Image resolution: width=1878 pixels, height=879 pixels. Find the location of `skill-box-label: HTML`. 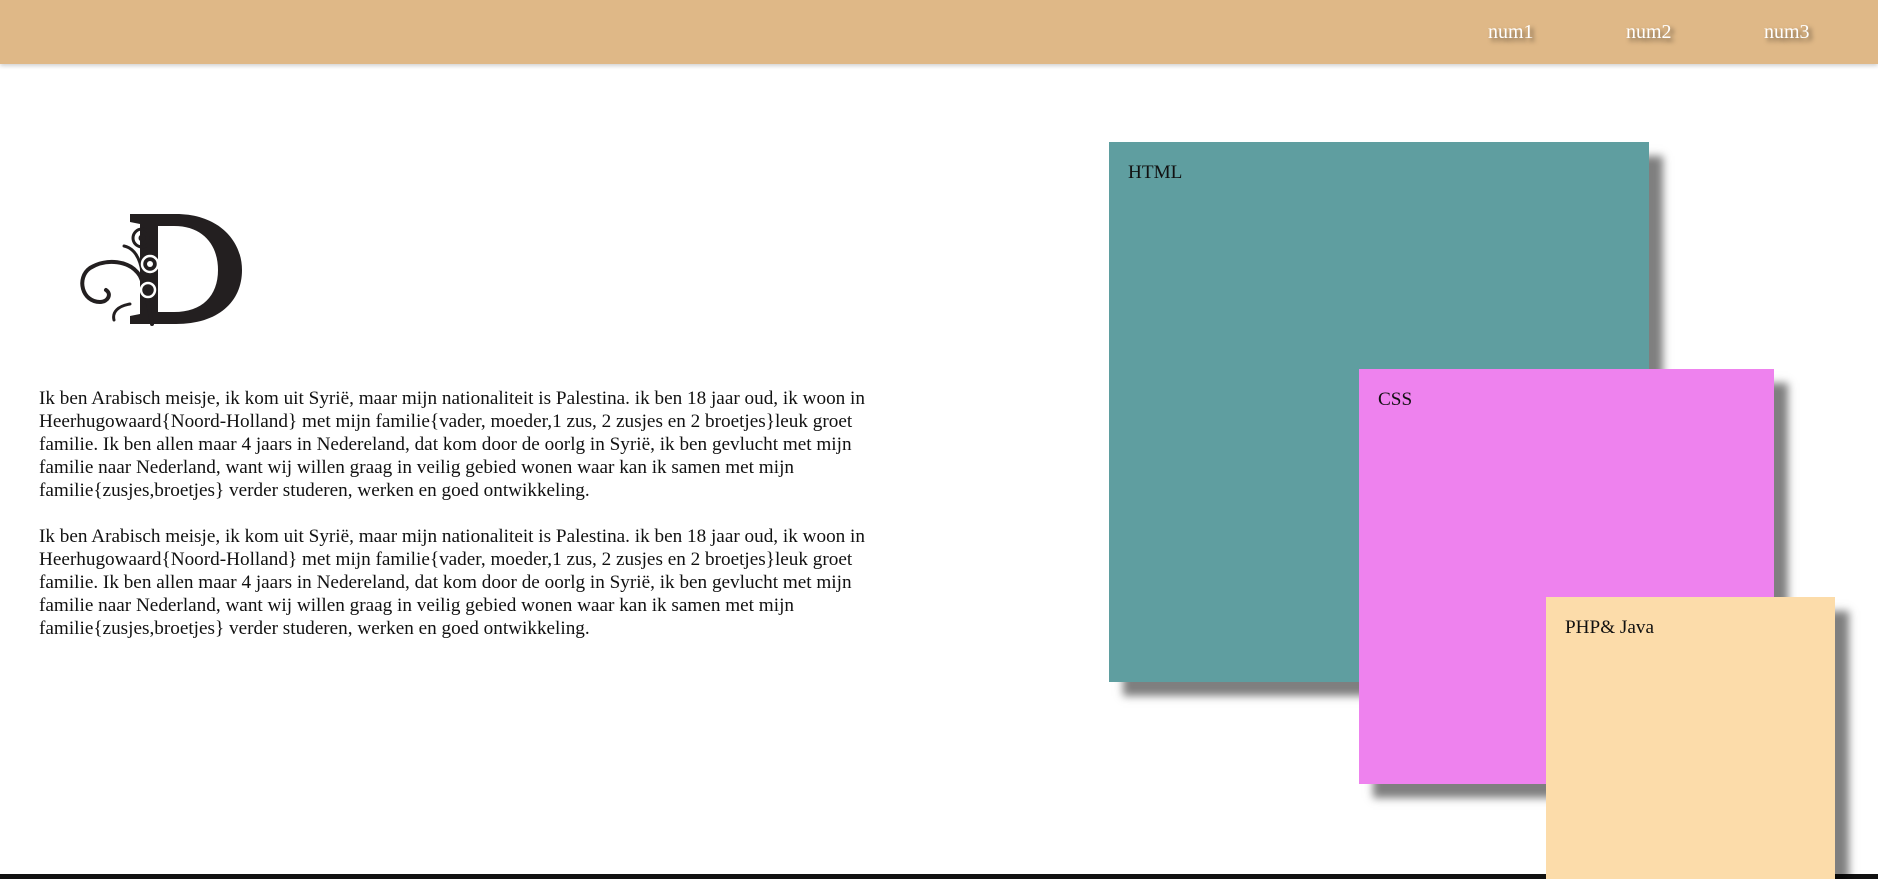

skill-box-label: HTML is located at coordinates (1155, 172).